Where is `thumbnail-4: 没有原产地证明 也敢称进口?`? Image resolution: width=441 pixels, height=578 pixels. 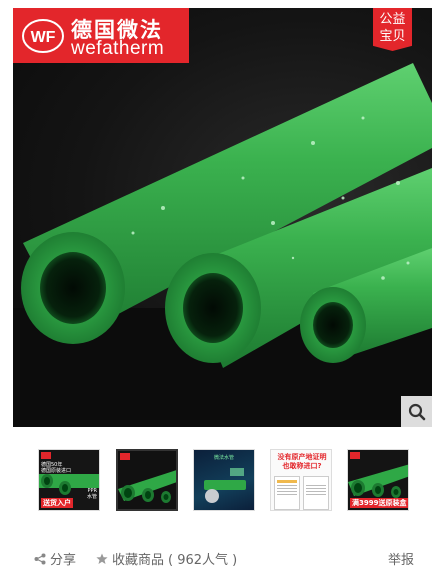
thumbnail-4: 没有原产地证明 也敢称进口? is located at coordinates (301, 480).